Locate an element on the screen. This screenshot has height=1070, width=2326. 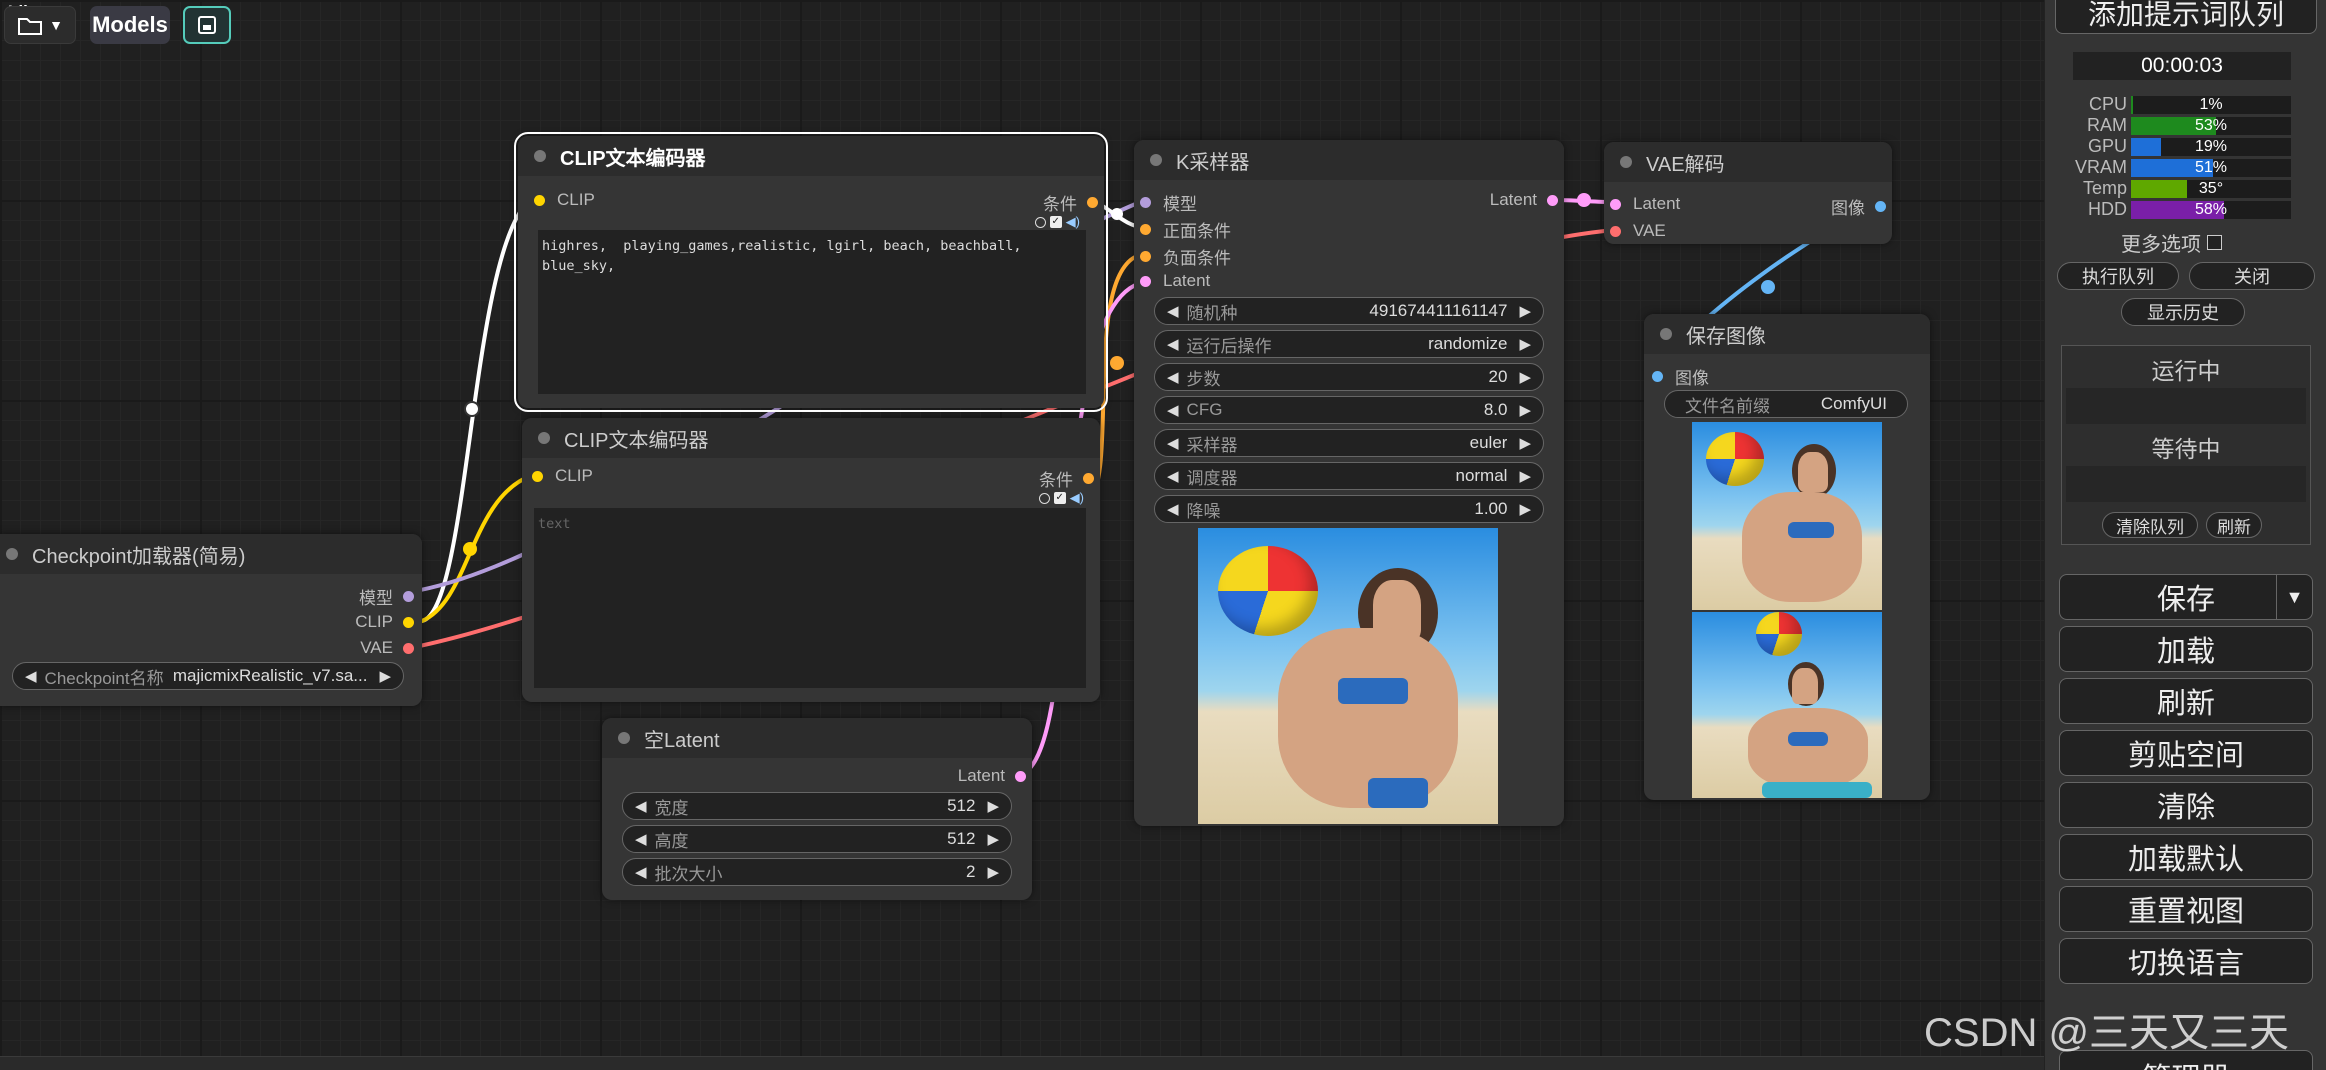
reset-view-button: 重置视图 is located at coordinates (2186, 909).